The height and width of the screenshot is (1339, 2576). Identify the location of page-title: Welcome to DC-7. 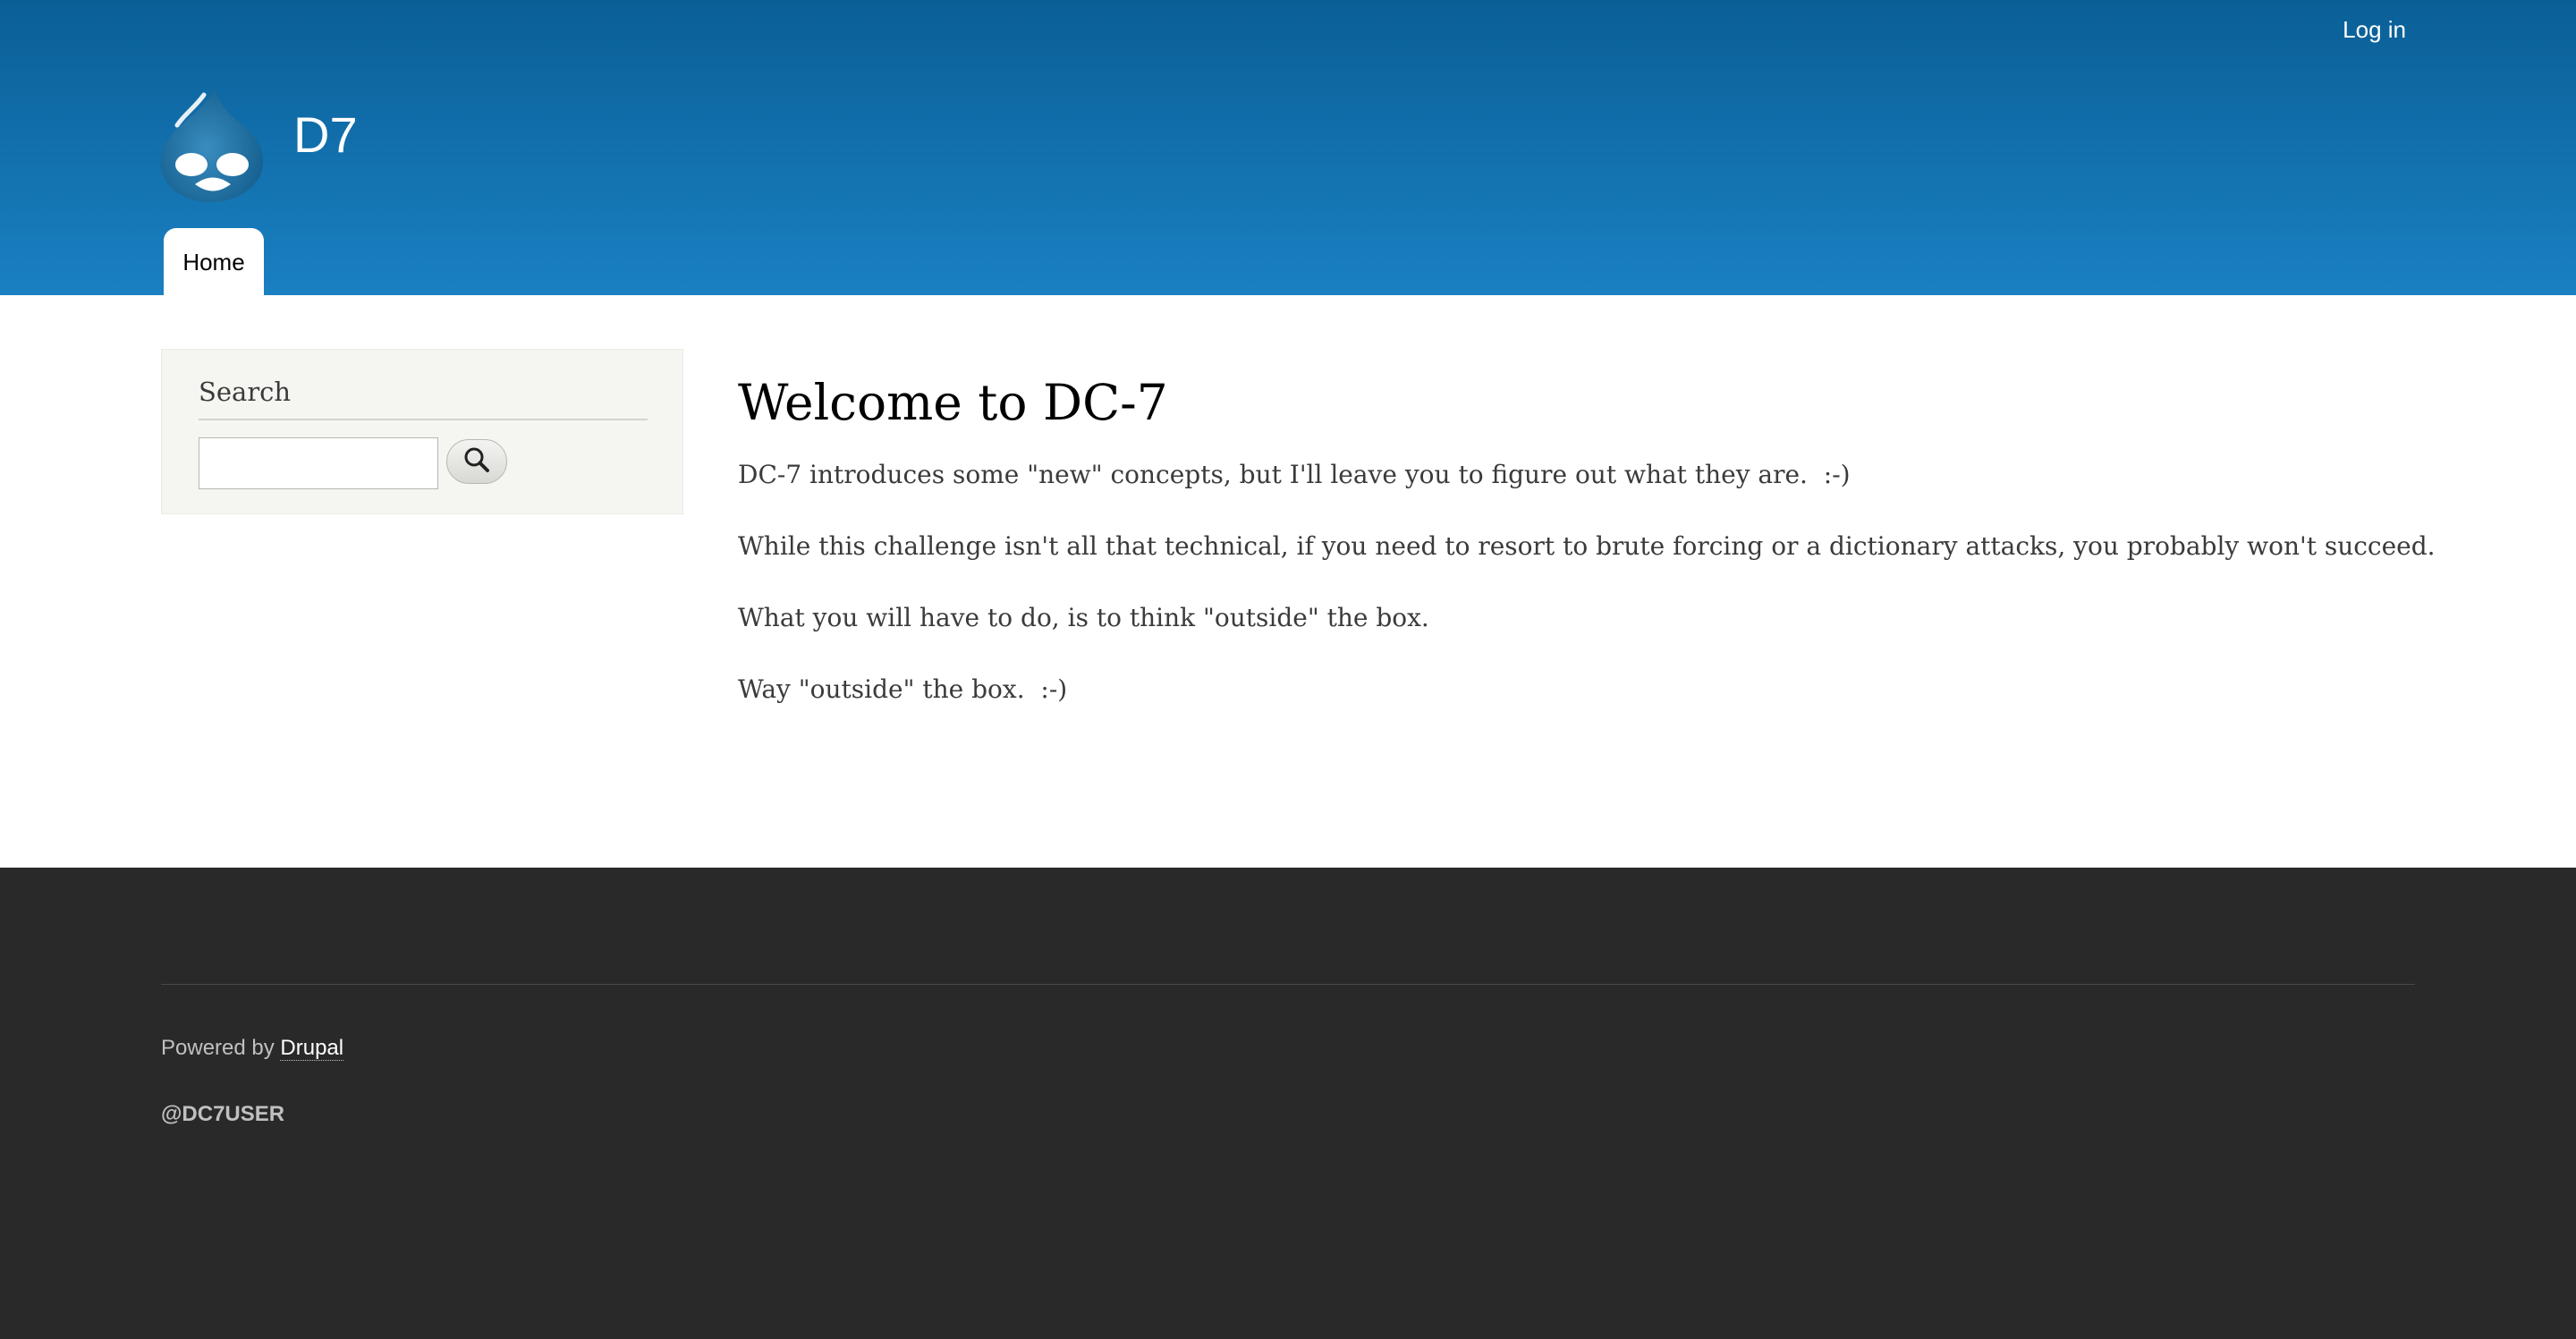
(953, 402).